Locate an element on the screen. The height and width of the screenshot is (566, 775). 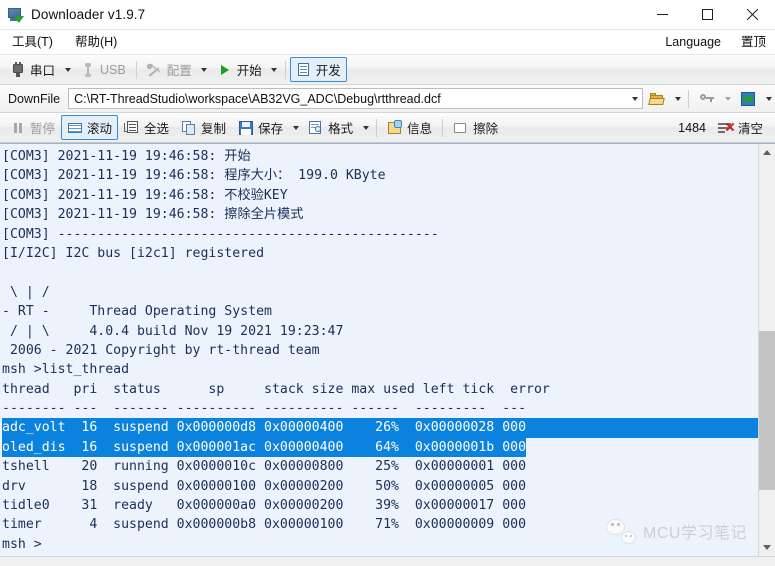
start-dropdown is located at coordinates (274, 70).